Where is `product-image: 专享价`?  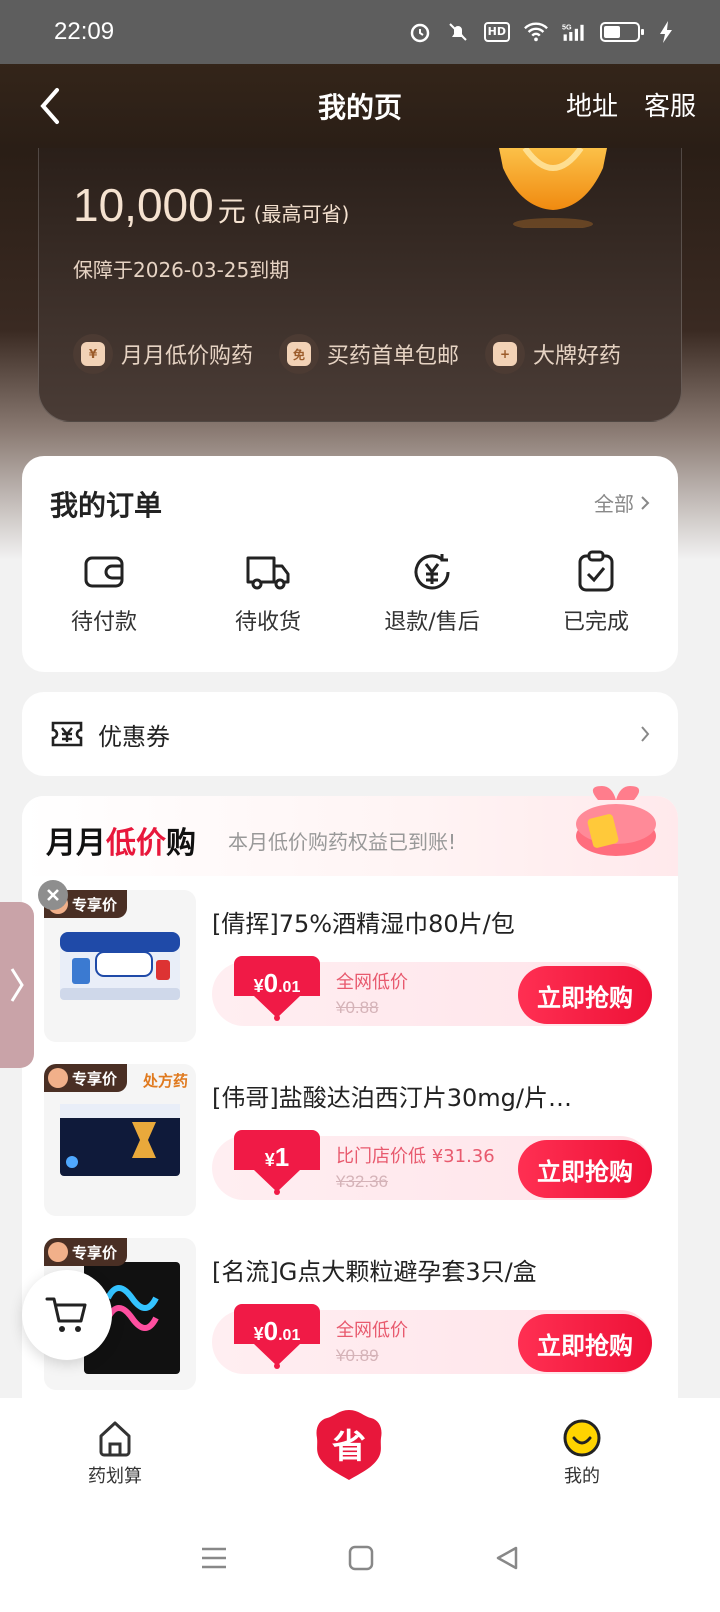
product-image: 专享价 is located at coordinates (120, 966).